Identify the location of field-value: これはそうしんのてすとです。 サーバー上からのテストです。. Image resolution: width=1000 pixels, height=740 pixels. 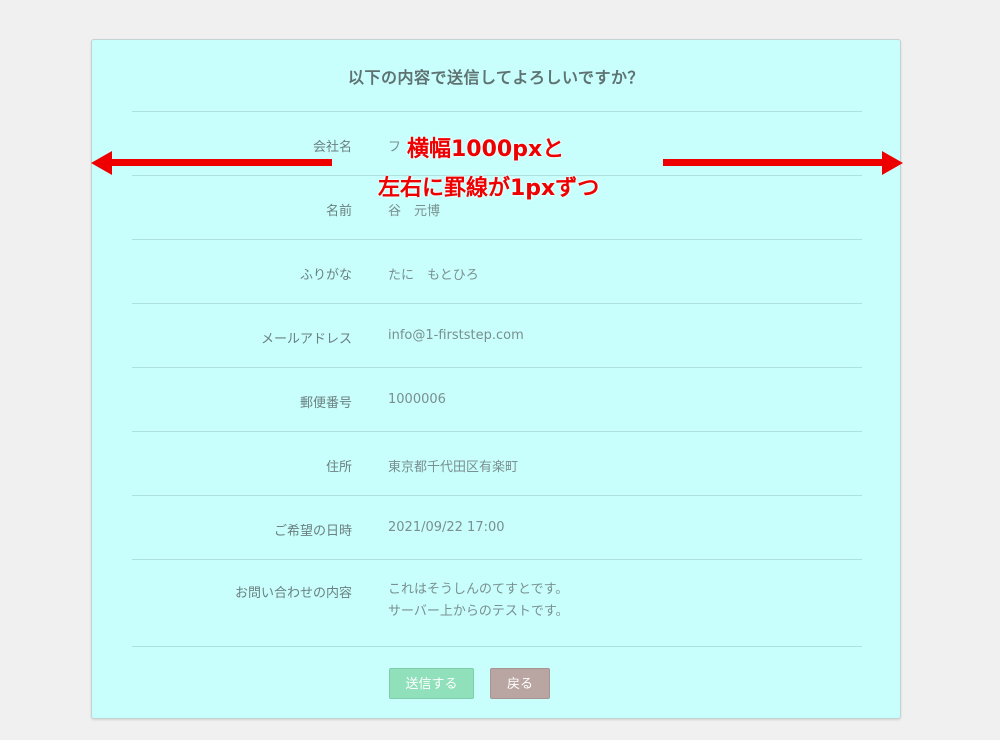
(478, 601).